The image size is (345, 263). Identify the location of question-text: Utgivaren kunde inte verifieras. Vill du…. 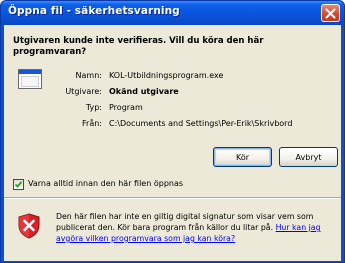
(138, 46).